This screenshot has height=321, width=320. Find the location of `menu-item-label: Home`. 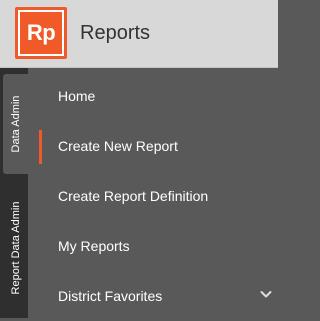

menu-item-label: Home is located at coordinates (77, 96).